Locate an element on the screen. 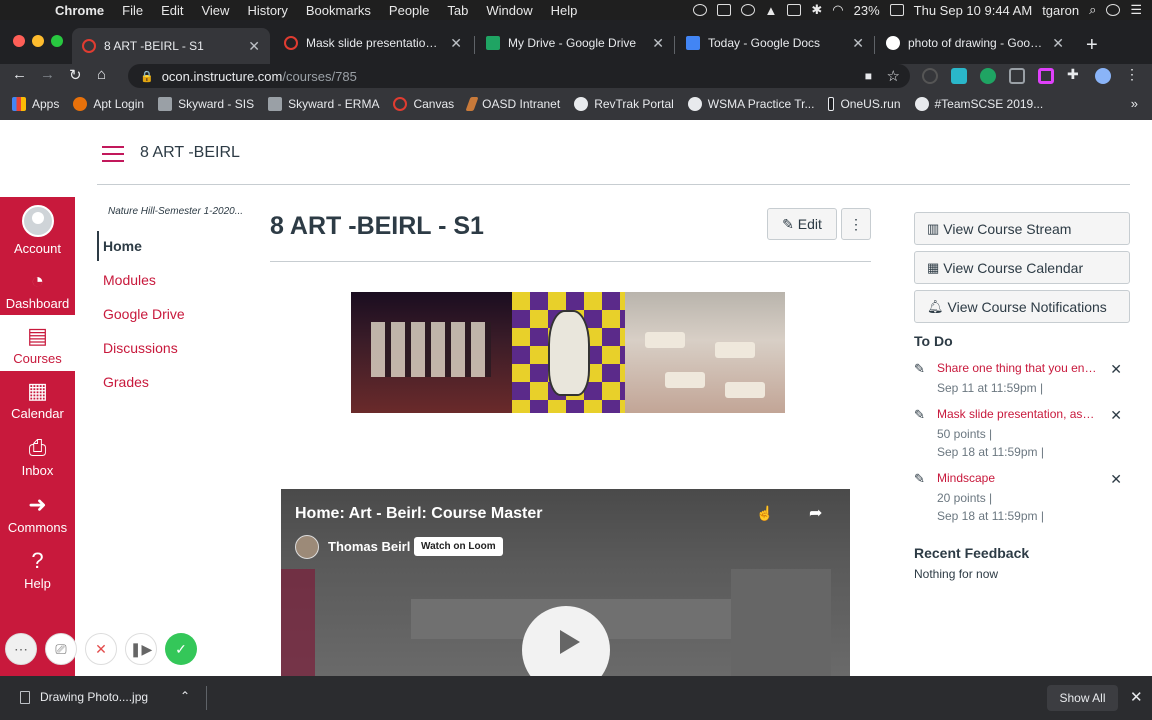 This screenshot has width=1152, height=720. tab-google-search: photo of drawing - Google Search ✕ is located at coordinates (975, 43).